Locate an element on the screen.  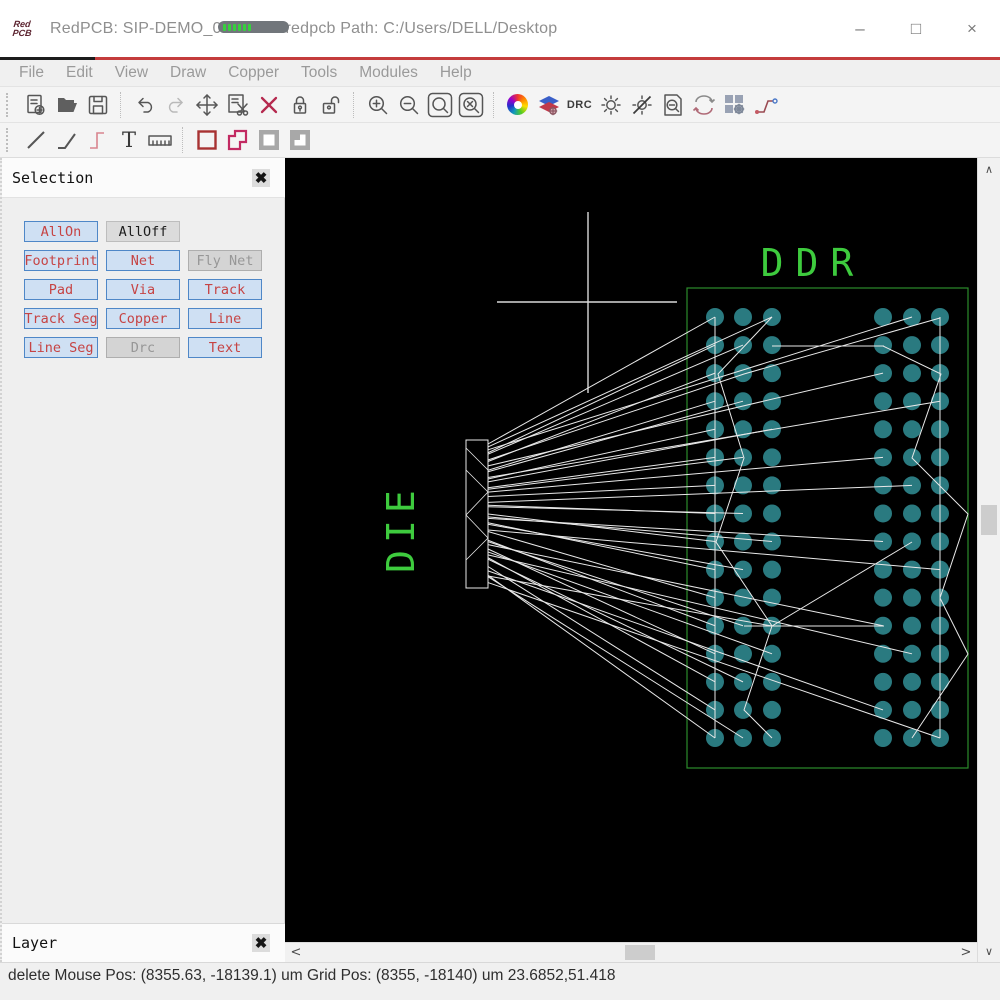
redo-icon is located at coordinates (175, 105).